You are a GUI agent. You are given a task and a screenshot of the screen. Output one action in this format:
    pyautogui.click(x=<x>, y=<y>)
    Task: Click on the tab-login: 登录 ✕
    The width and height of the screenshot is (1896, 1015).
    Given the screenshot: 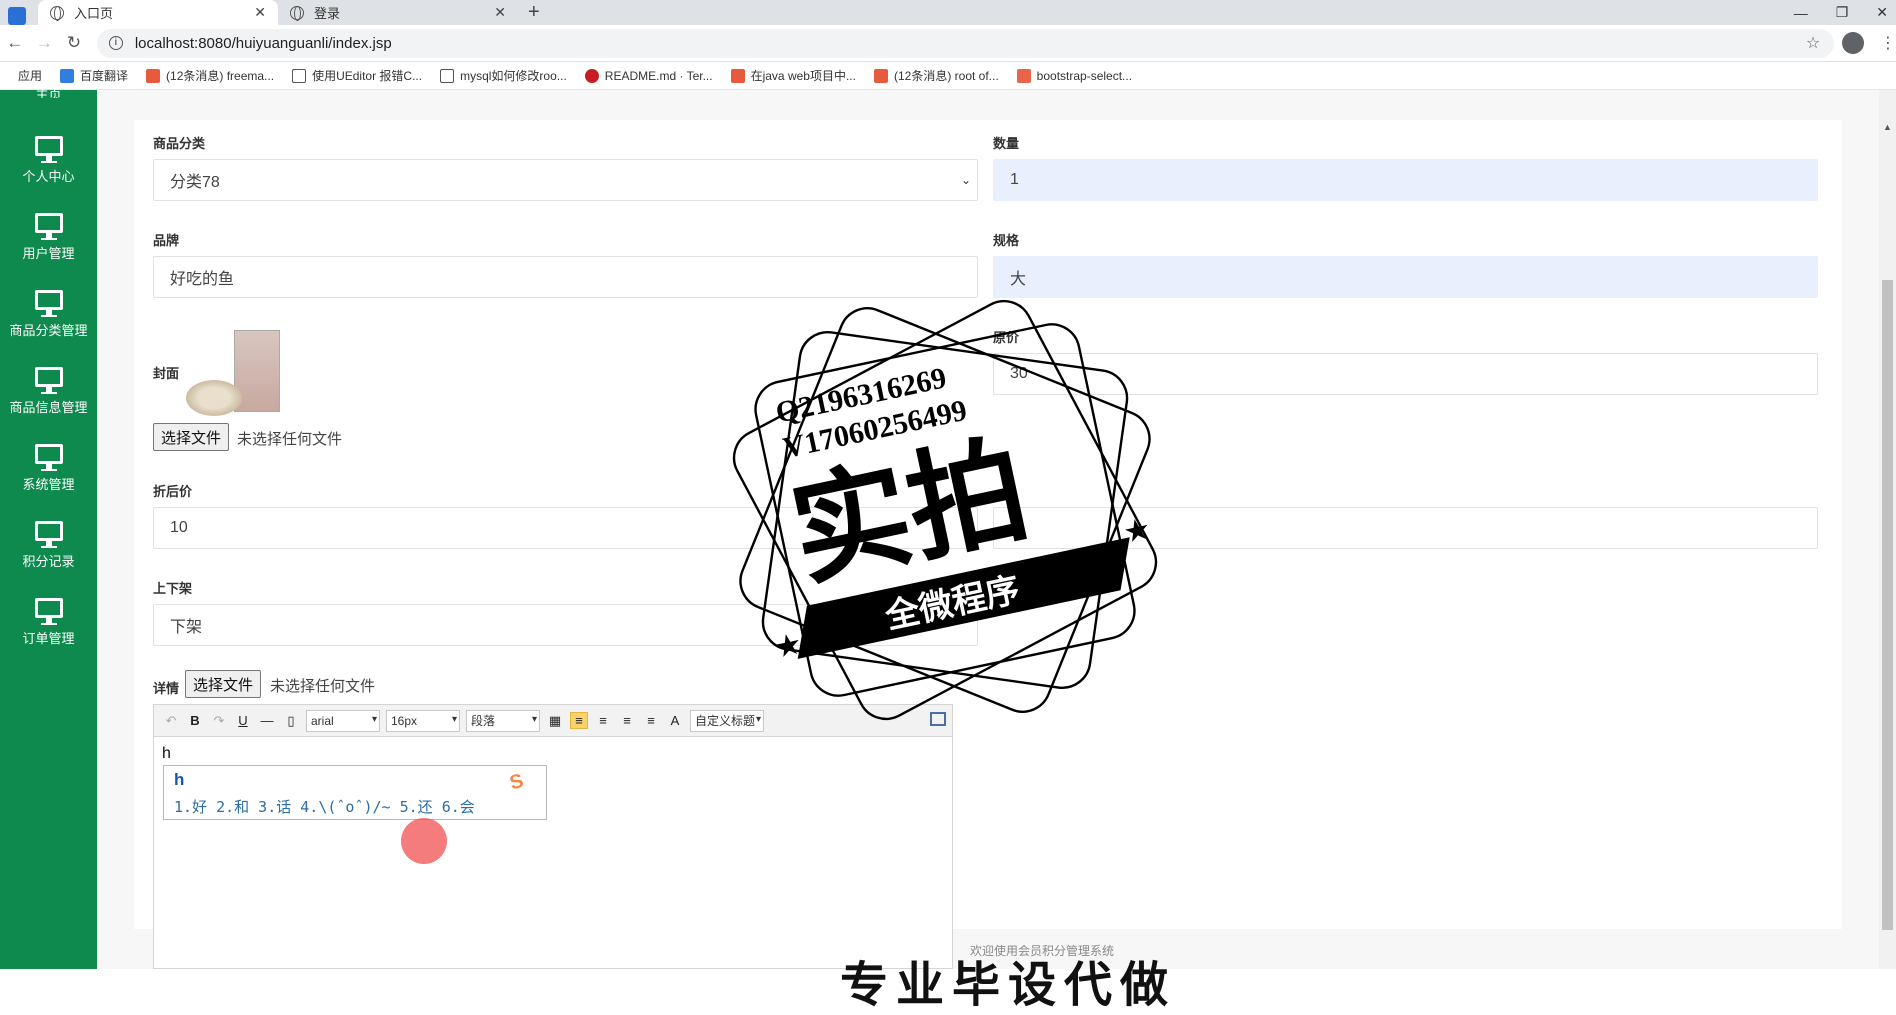 What is the action you would take?
    pyautogui.click(x=398, y=12)
    